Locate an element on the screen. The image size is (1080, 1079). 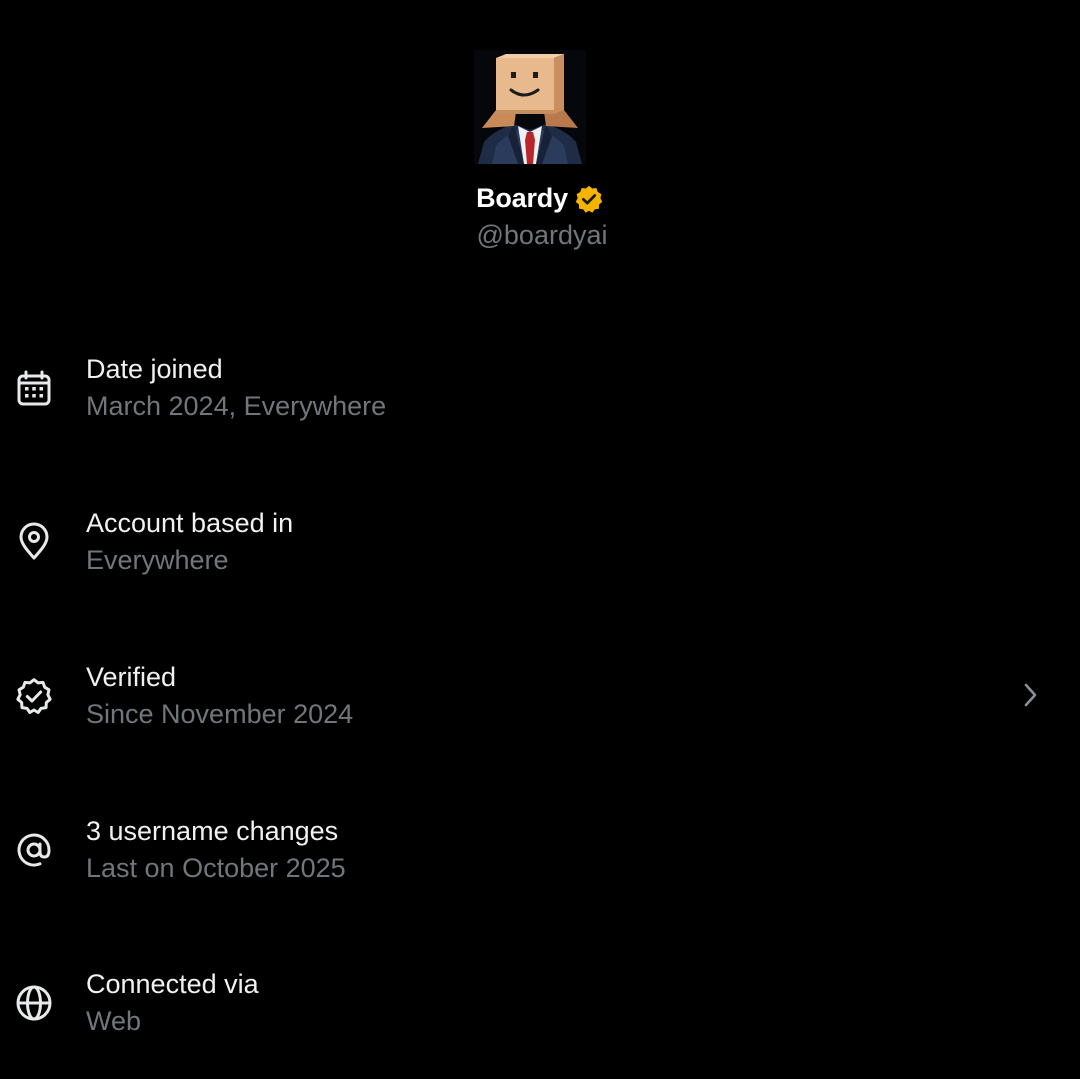
chevron-right-icon is located at coordinates (1031, 695).